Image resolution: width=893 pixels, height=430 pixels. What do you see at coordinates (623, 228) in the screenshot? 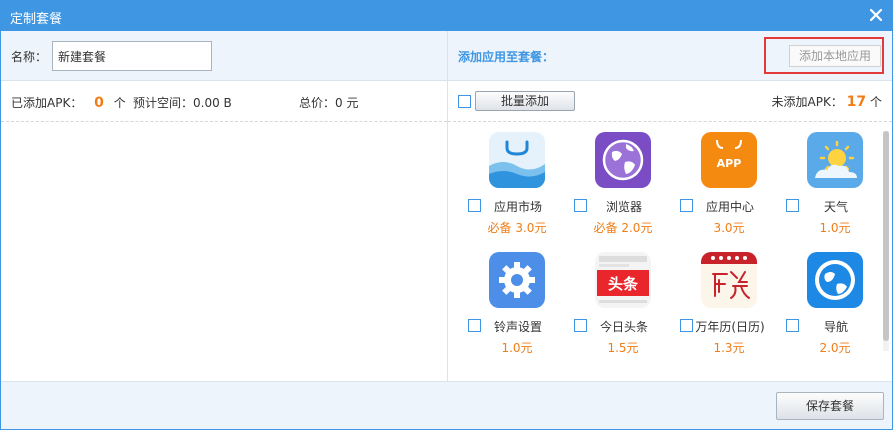
I see `app-price: 必备 2.0元` at bounding box center [623, 228].